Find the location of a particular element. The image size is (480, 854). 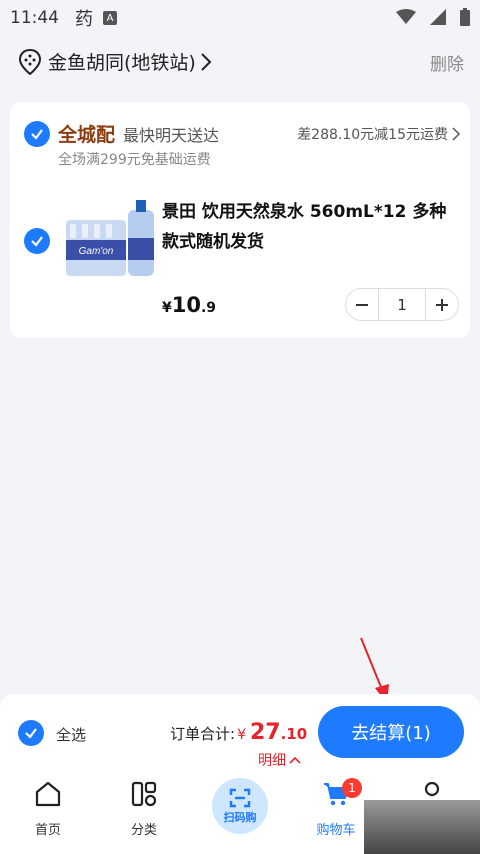

checkout-bar: 全选 订单合计: ¥ 27 .10 明细 去结算(1) is located at coordinates (240, 734).